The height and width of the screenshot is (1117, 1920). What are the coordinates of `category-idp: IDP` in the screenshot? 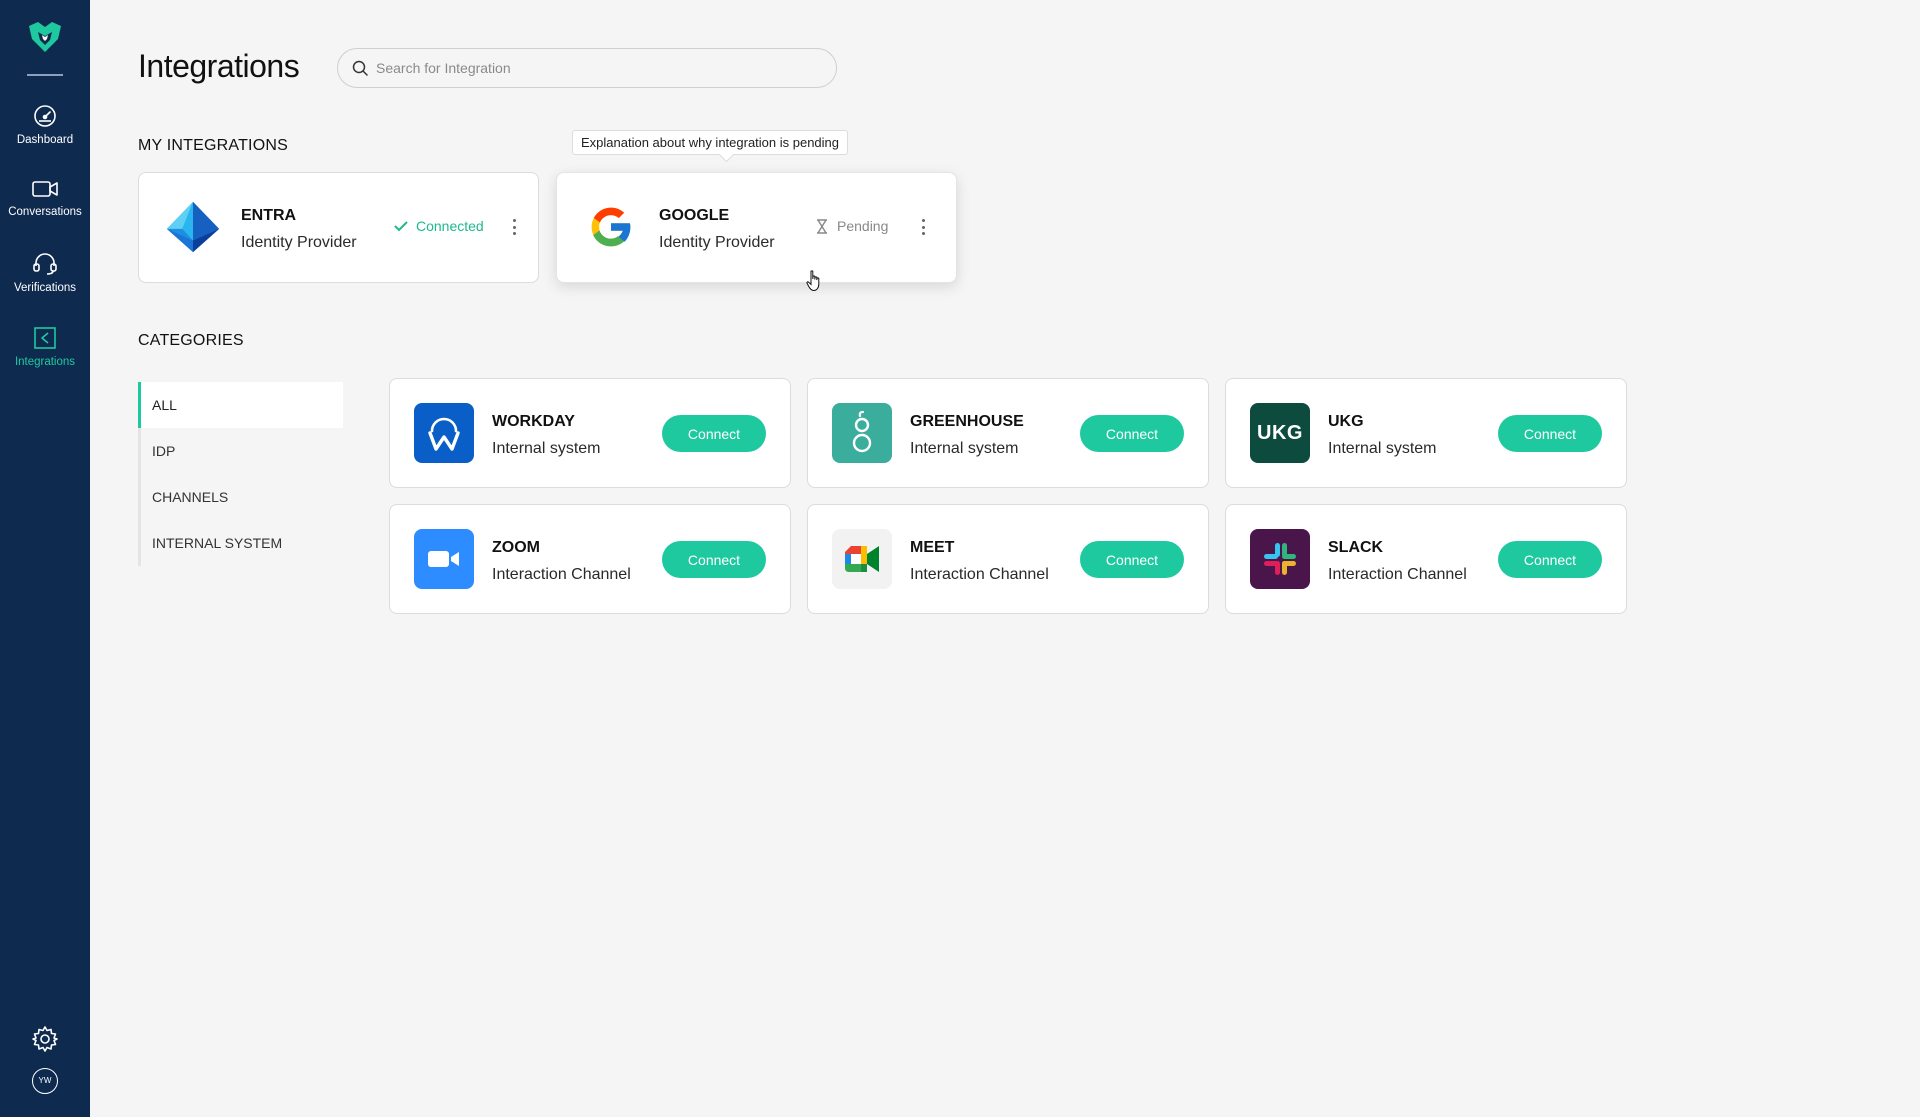 It's located at (242, 451).